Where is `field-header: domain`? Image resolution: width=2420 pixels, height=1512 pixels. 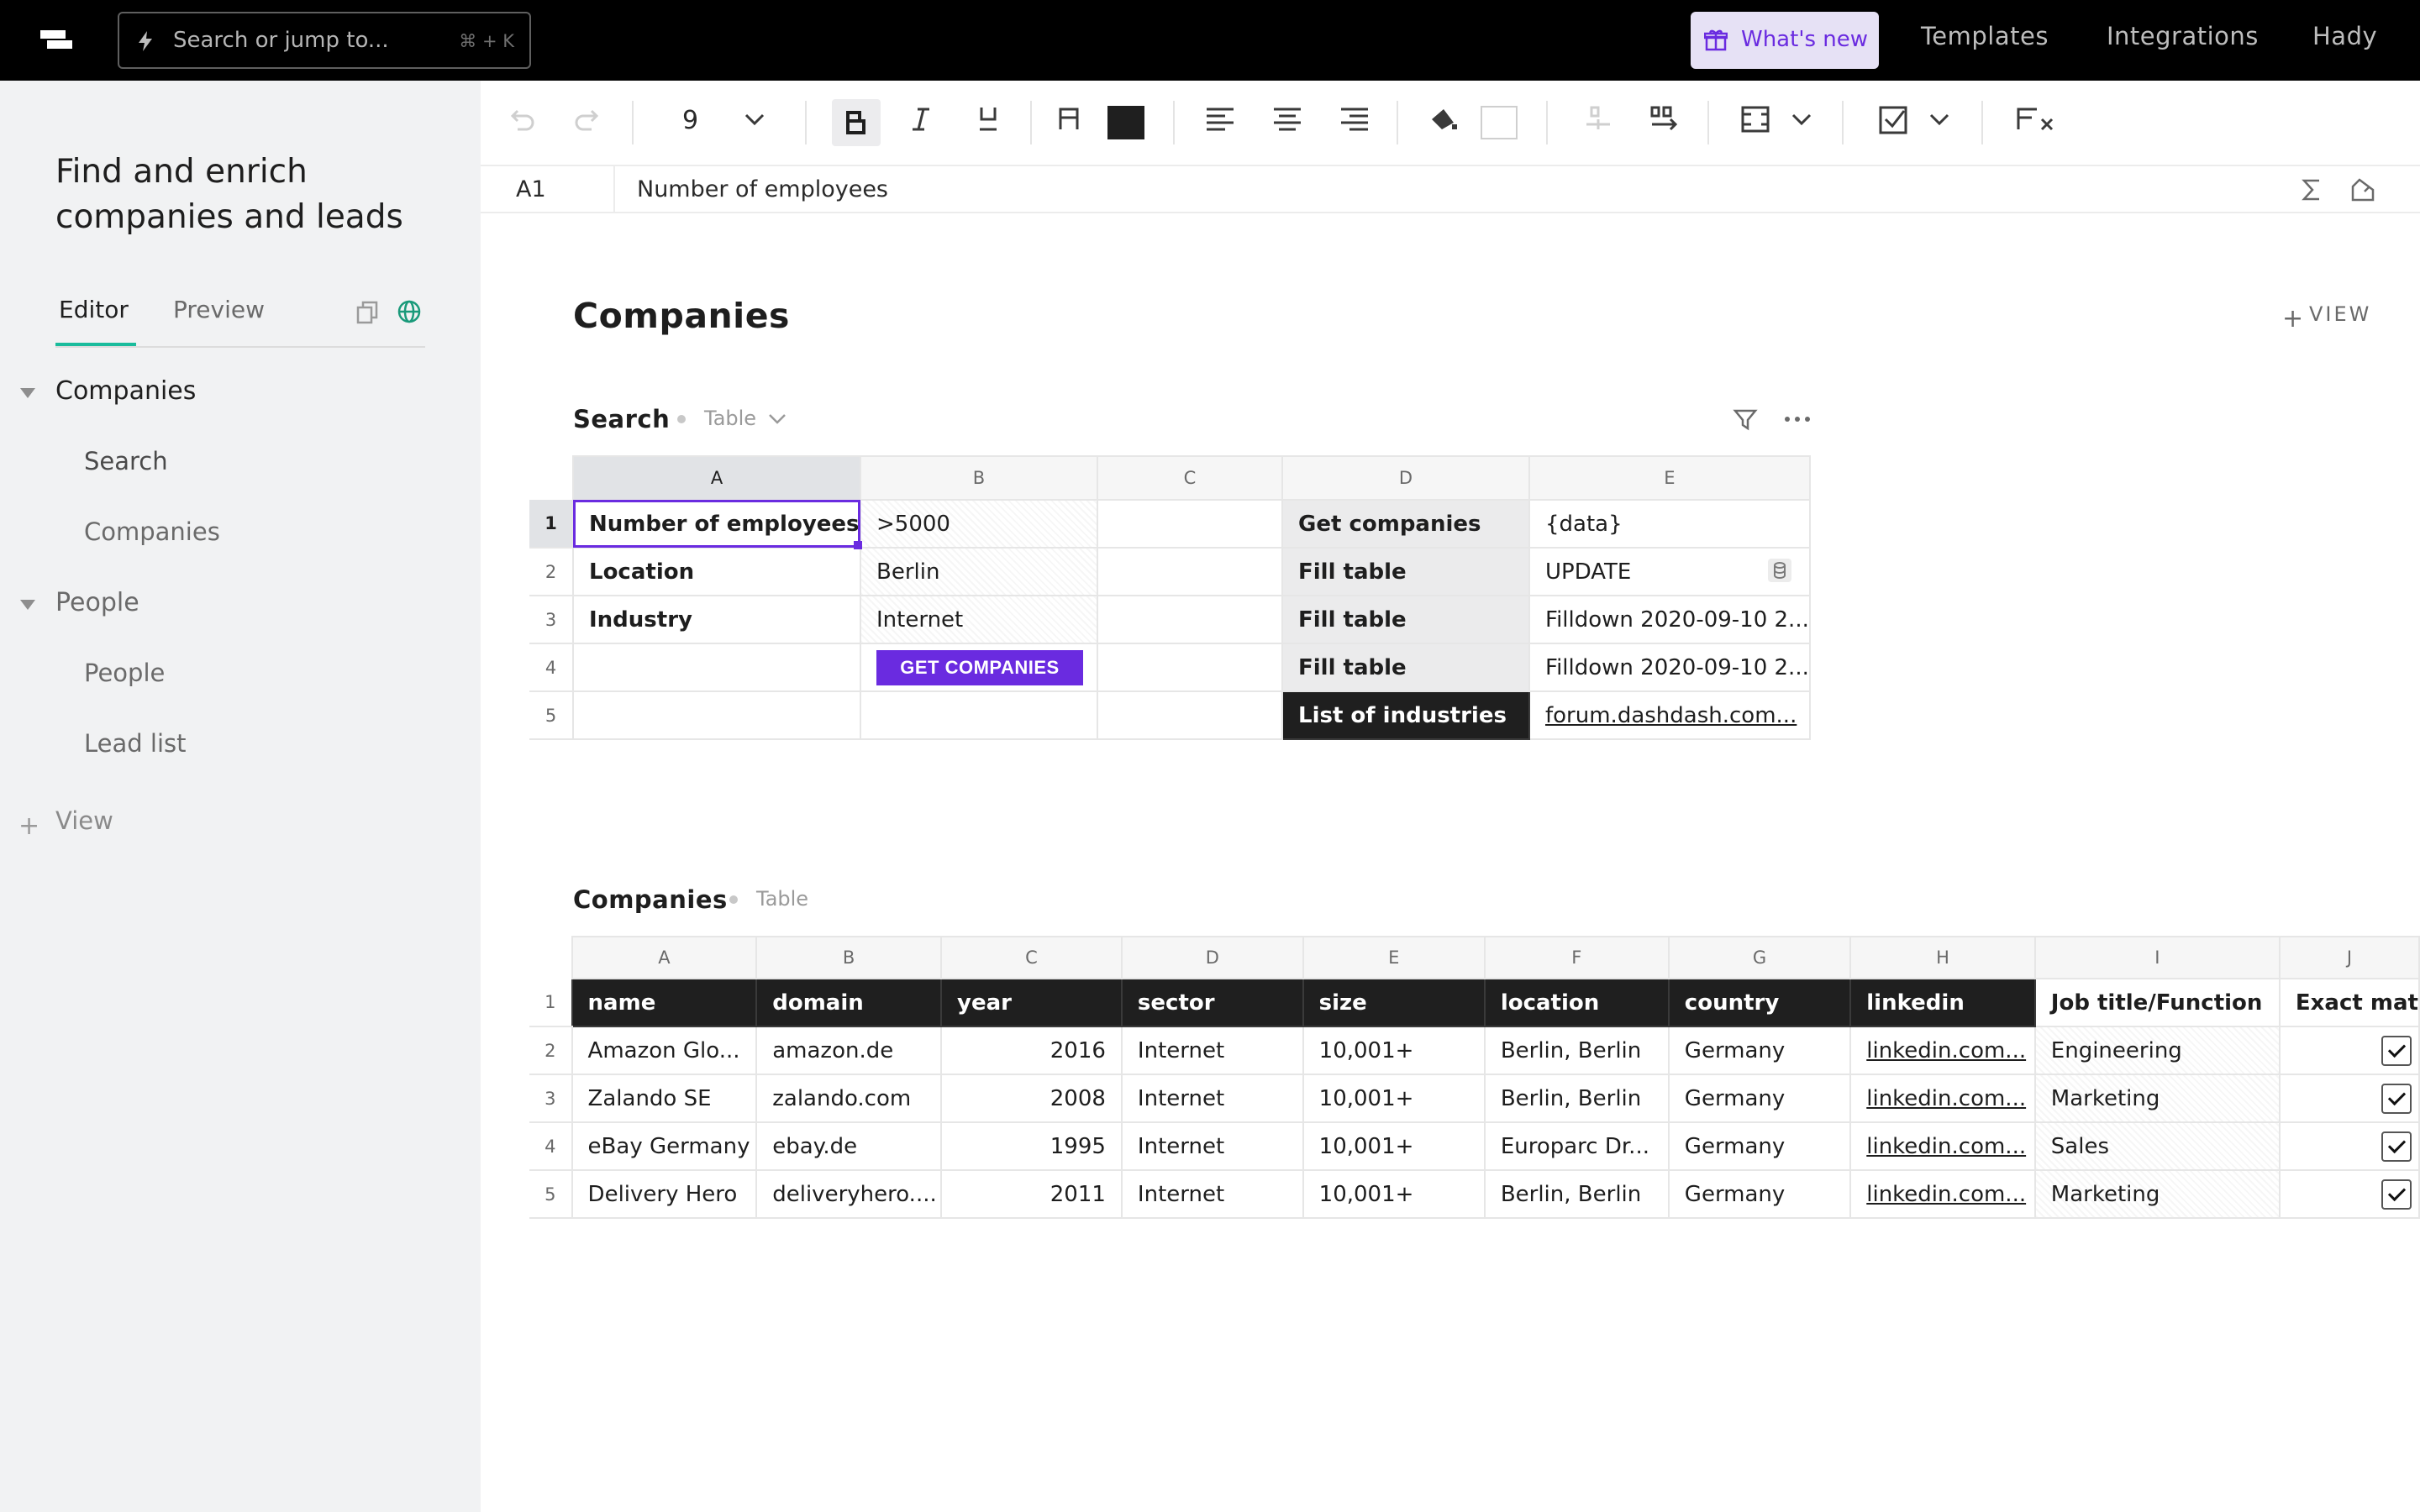
field-header: domain is located at coordinates (849, 1002).